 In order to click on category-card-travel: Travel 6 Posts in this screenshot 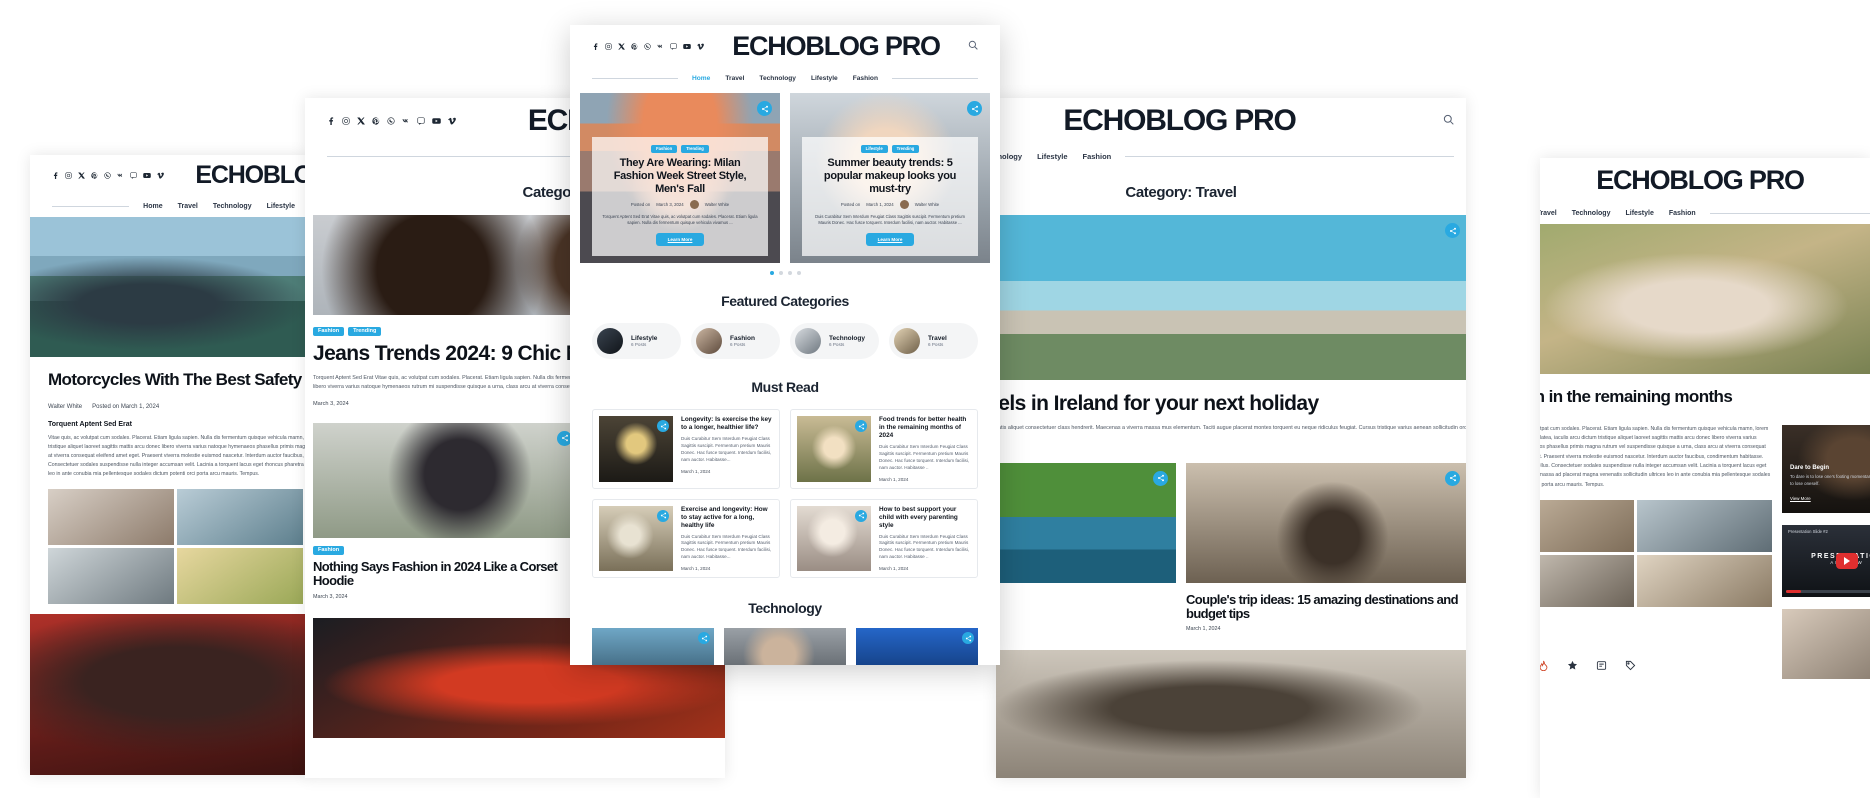, I will do `click(933, 341)`.